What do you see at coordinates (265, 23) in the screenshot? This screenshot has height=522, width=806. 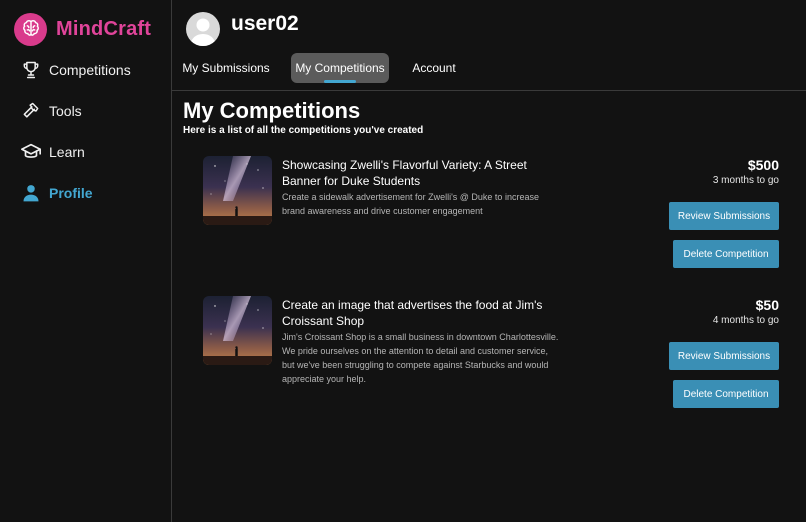 I see `username: user02` at bounding box center [265, 23].